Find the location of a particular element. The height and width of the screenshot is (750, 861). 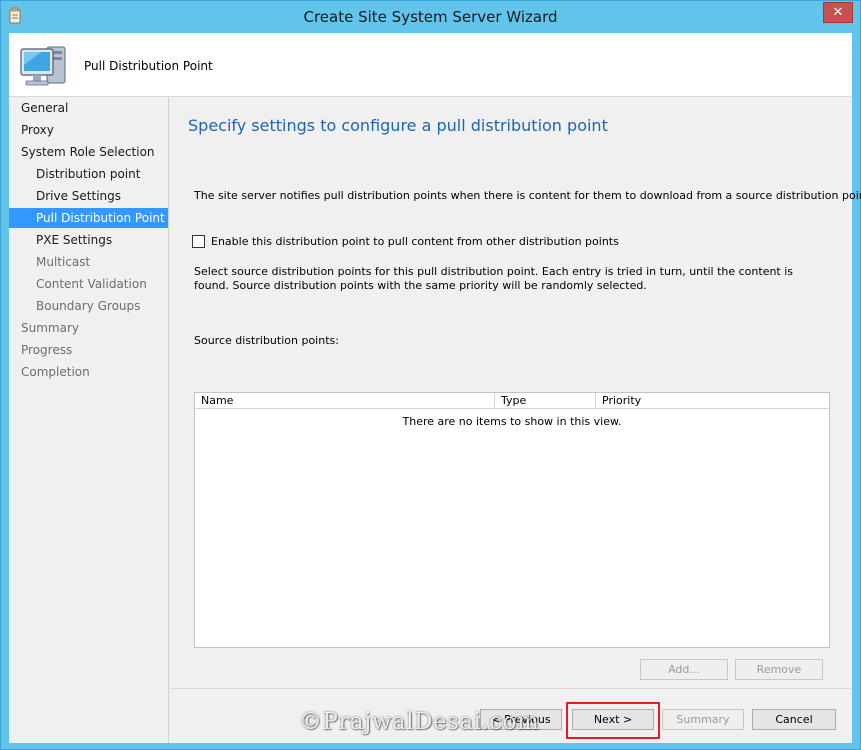

close-icon: ✕ is located at coordinates (838, 12).